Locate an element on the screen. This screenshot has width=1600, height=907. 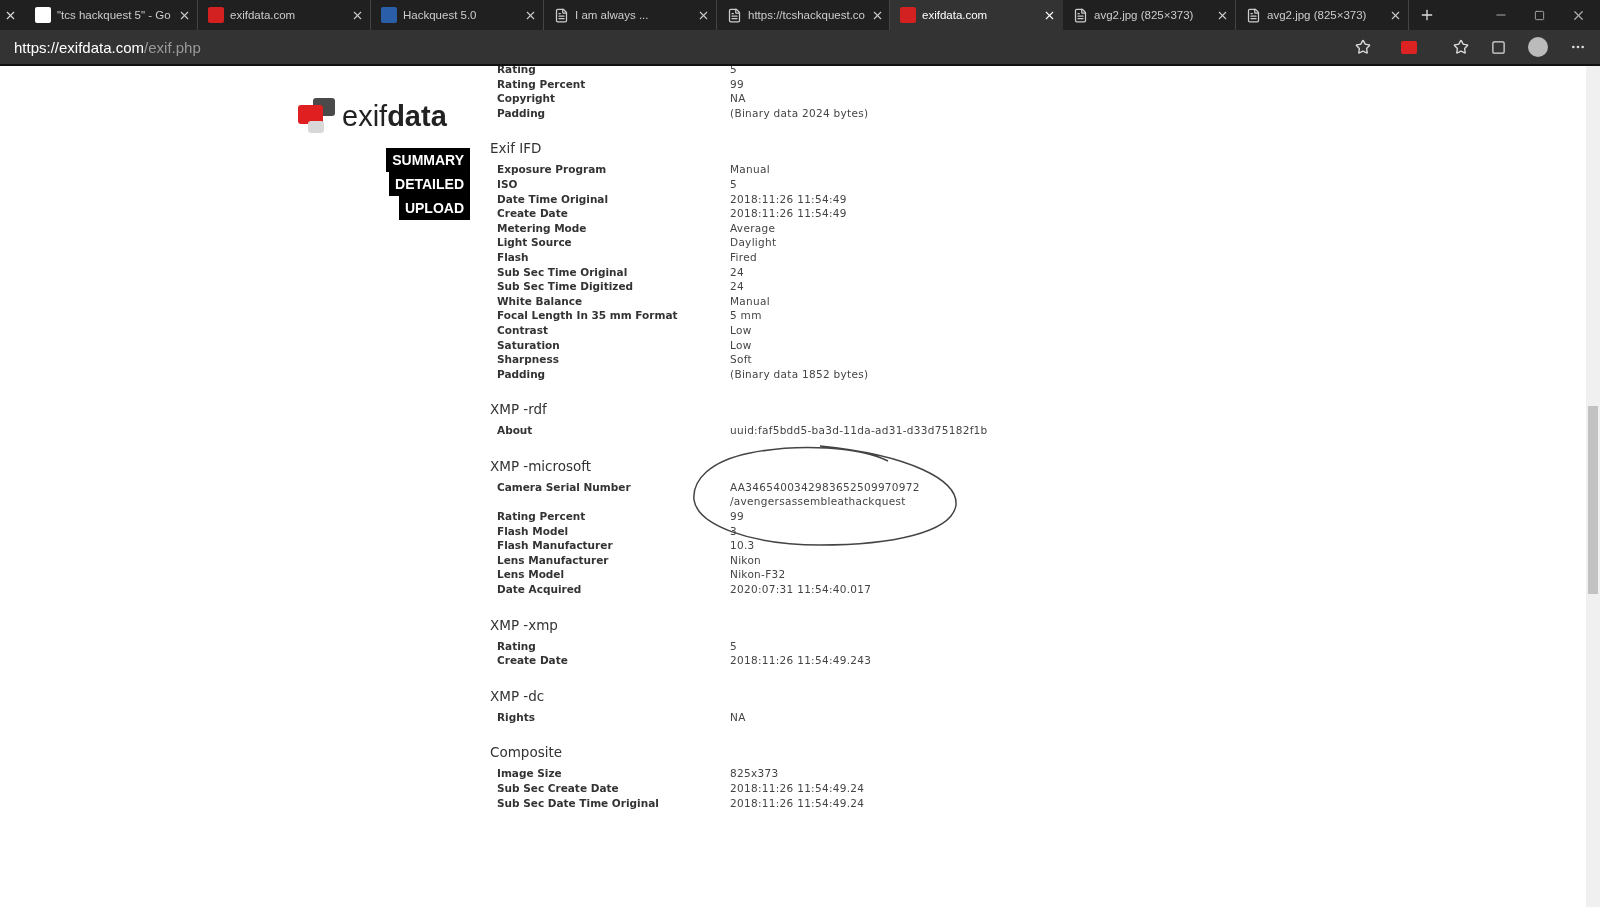
field-value: Daylight is located at coordinates (754, 242).